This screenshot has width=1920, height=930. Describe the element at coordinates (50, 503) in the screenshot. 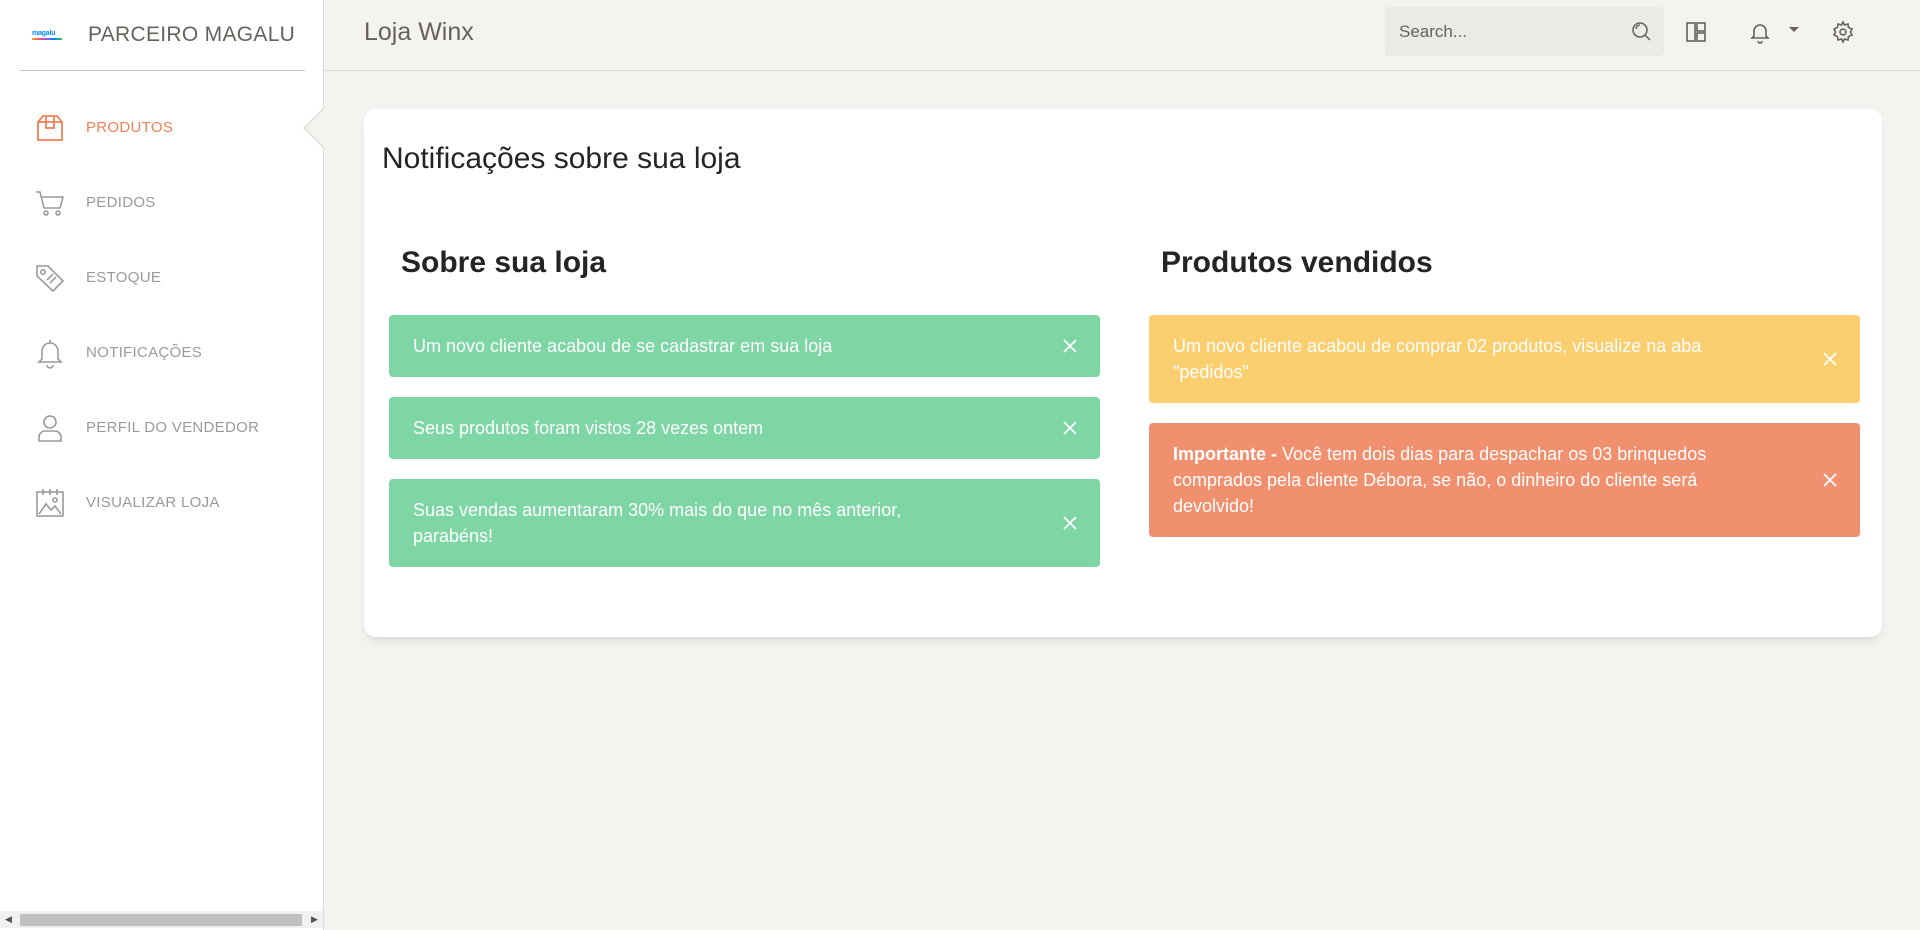

I see `image-calendar-icon` at that location.